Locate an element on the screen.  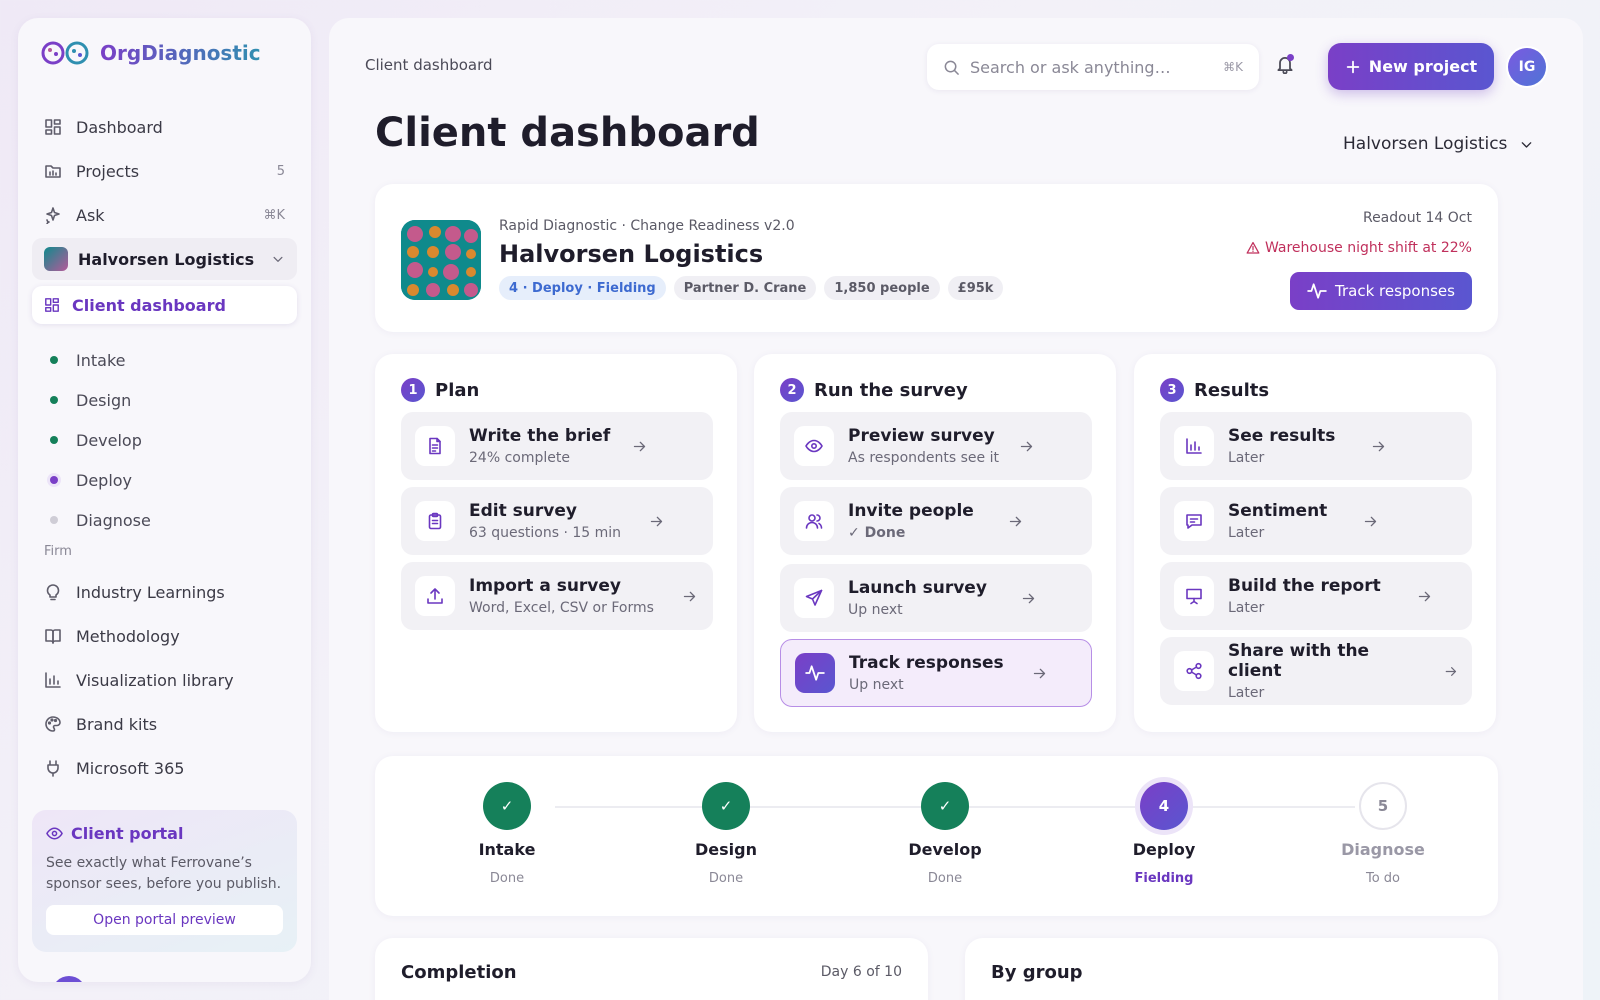
stage-status: Fielding is located at coordinates (1164, 878).